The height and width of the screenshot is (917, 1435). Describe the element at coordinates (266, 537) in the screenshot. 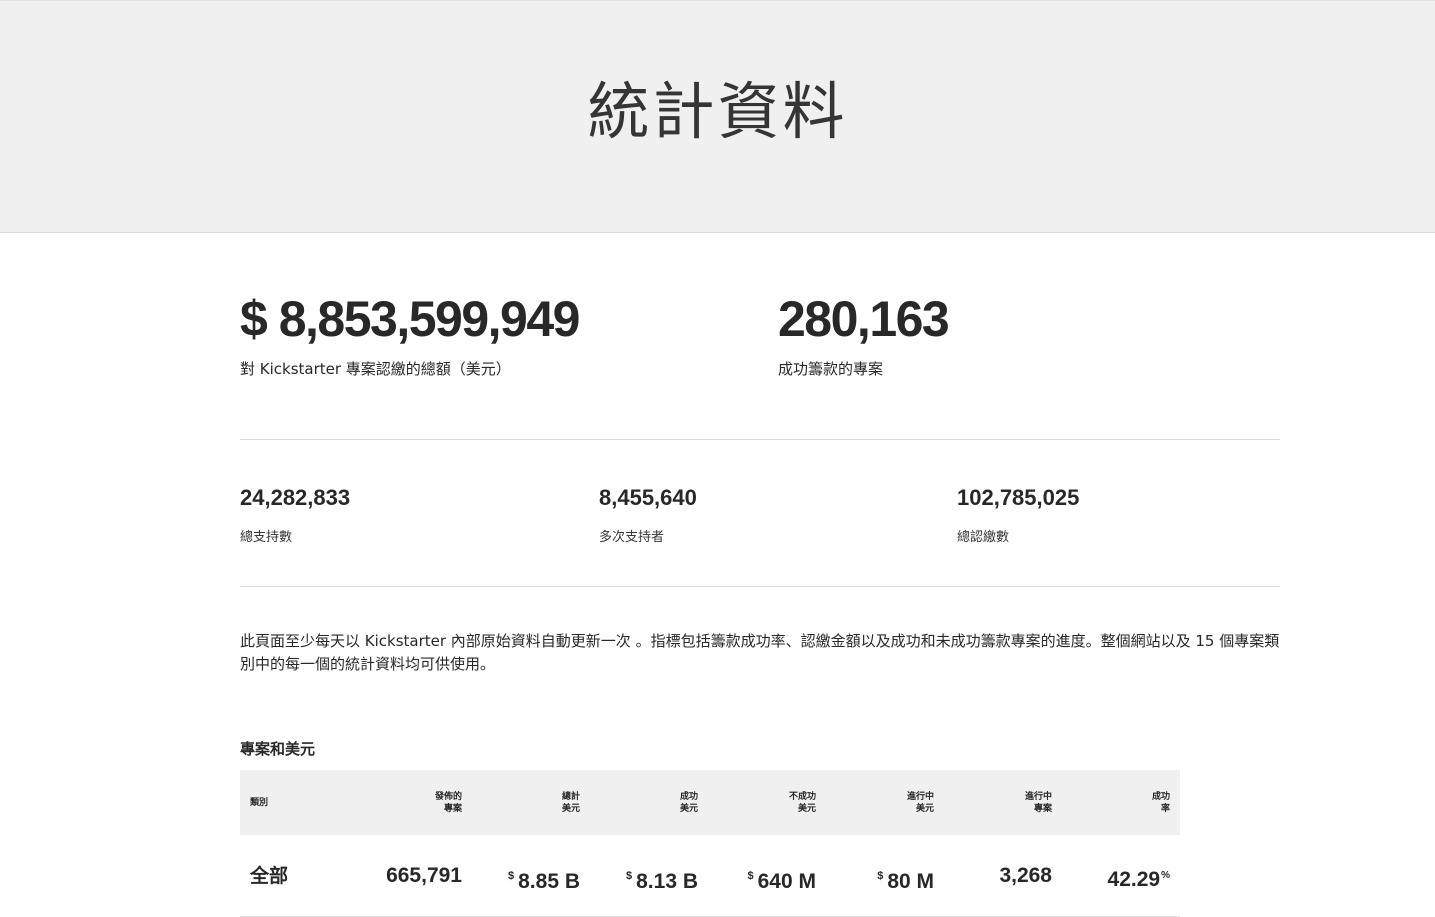

I see `total-backings-label: 總支持數` at that location.